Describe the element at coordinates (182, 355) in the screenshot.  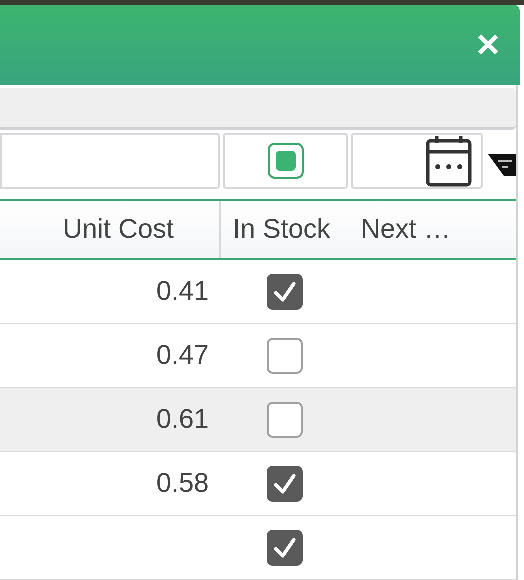
I see `table-cell-text: 0.47` at that location.